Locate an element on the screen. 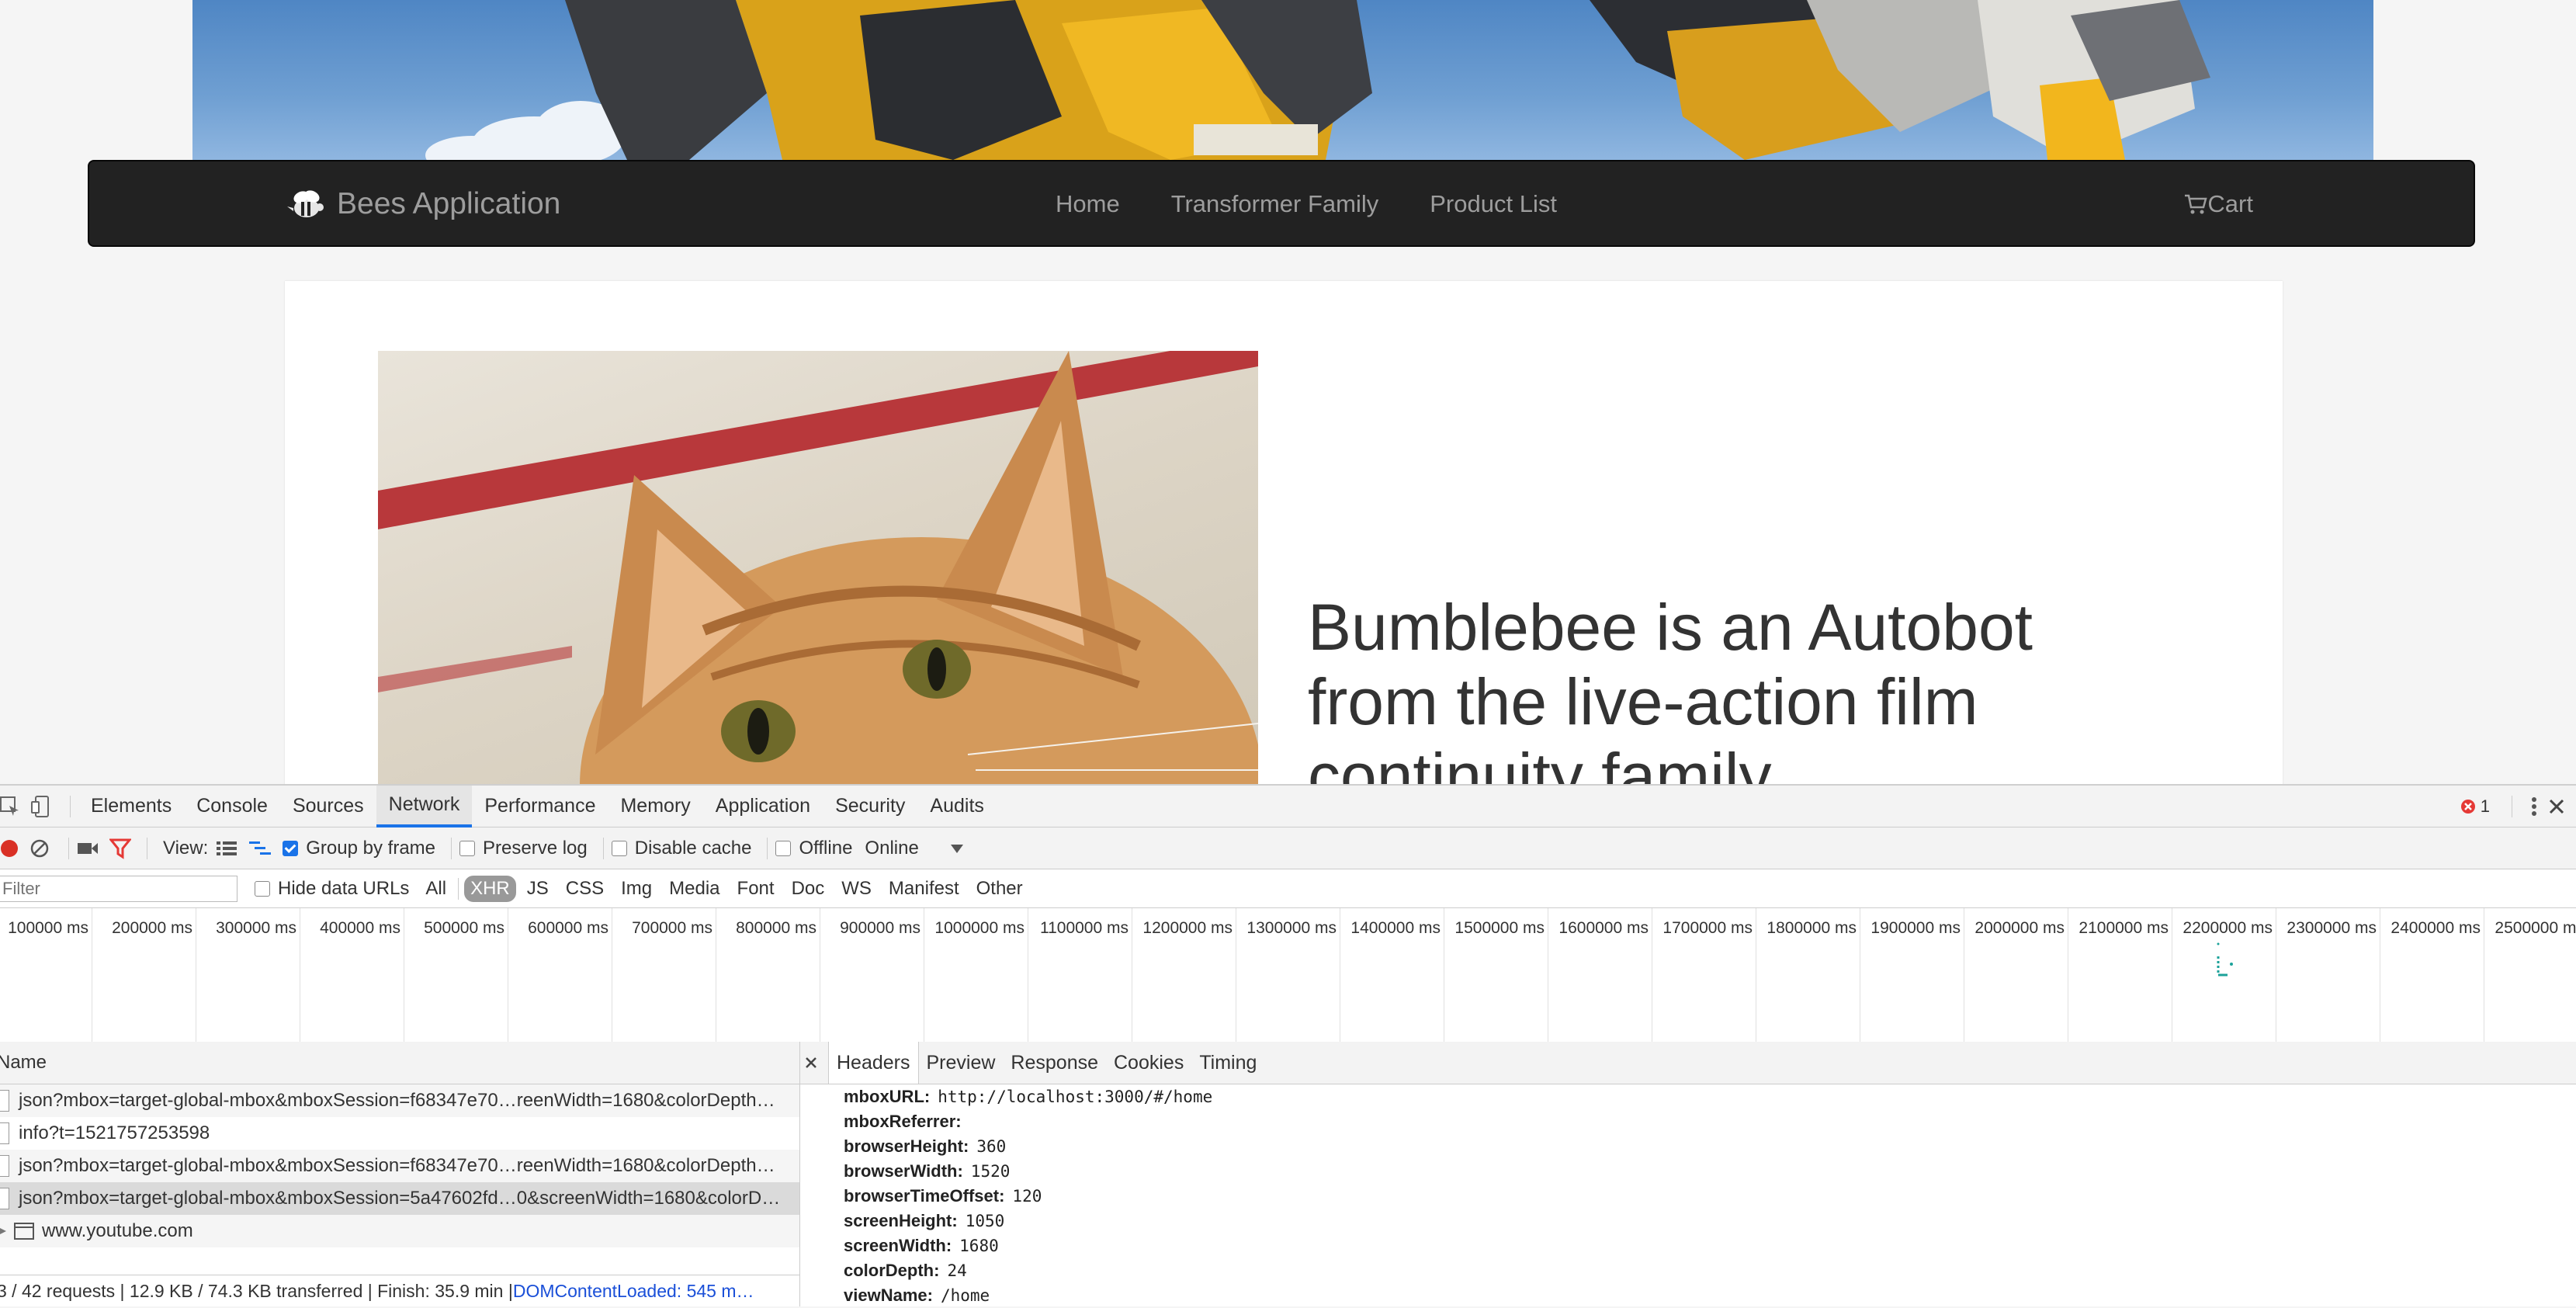 The height and width of the screenshot is (1308, 2576). timeline-tick-label: 2100000 ms is located at coordinates (2123, 928).